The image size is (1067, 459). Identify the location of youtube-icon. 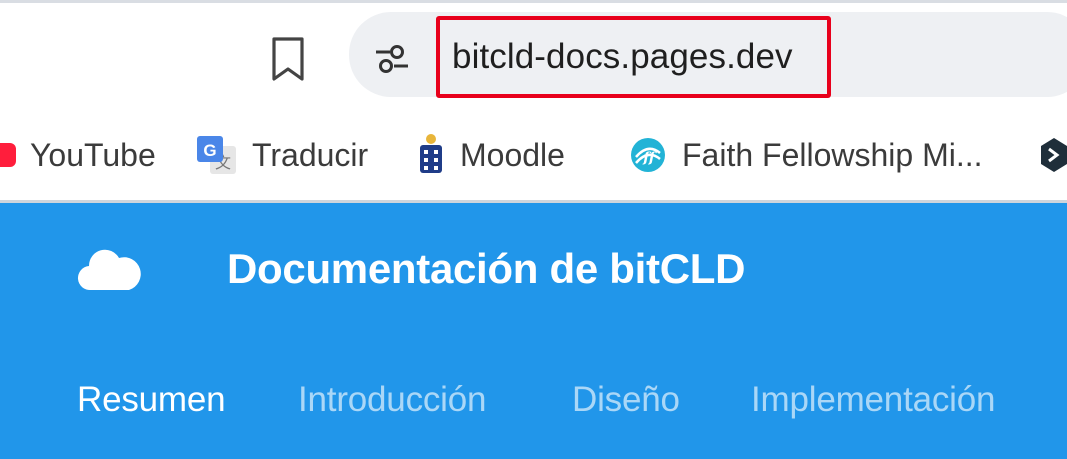
(8, 155).